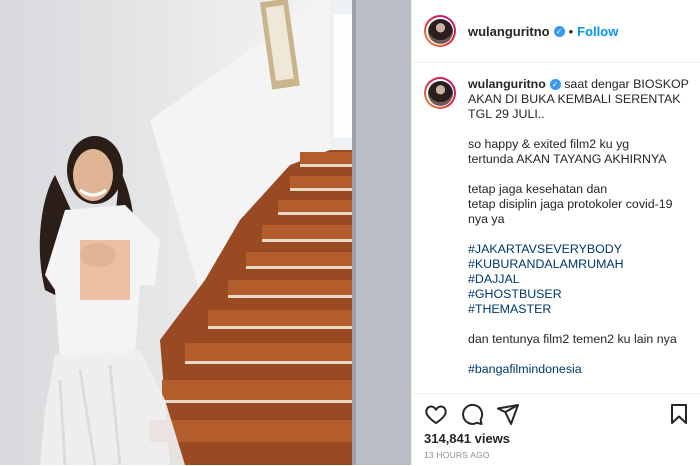 The image size is (700, 466). I want to click on username-link: wulanguritno, so click(509, 31).